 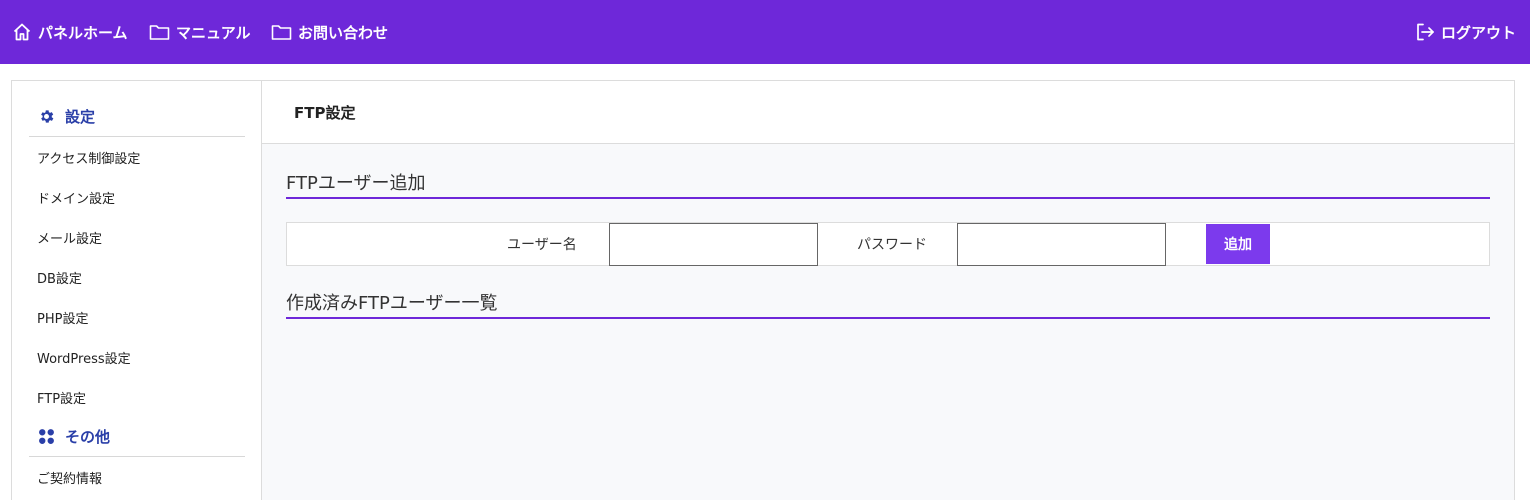 What do you see at coordinates (137, 117) in the screenshot?
I see `sidebar-section-settings: 設定` at bounding box center [137, 117].